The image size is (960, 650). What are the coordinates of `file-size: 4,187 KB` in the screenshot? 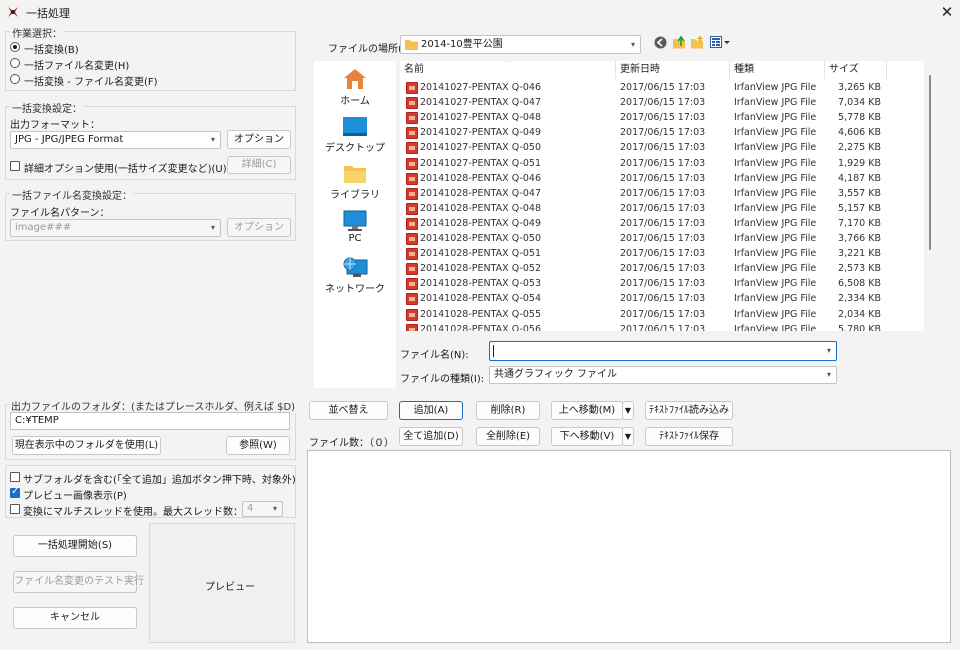 It's located at (859, 178).